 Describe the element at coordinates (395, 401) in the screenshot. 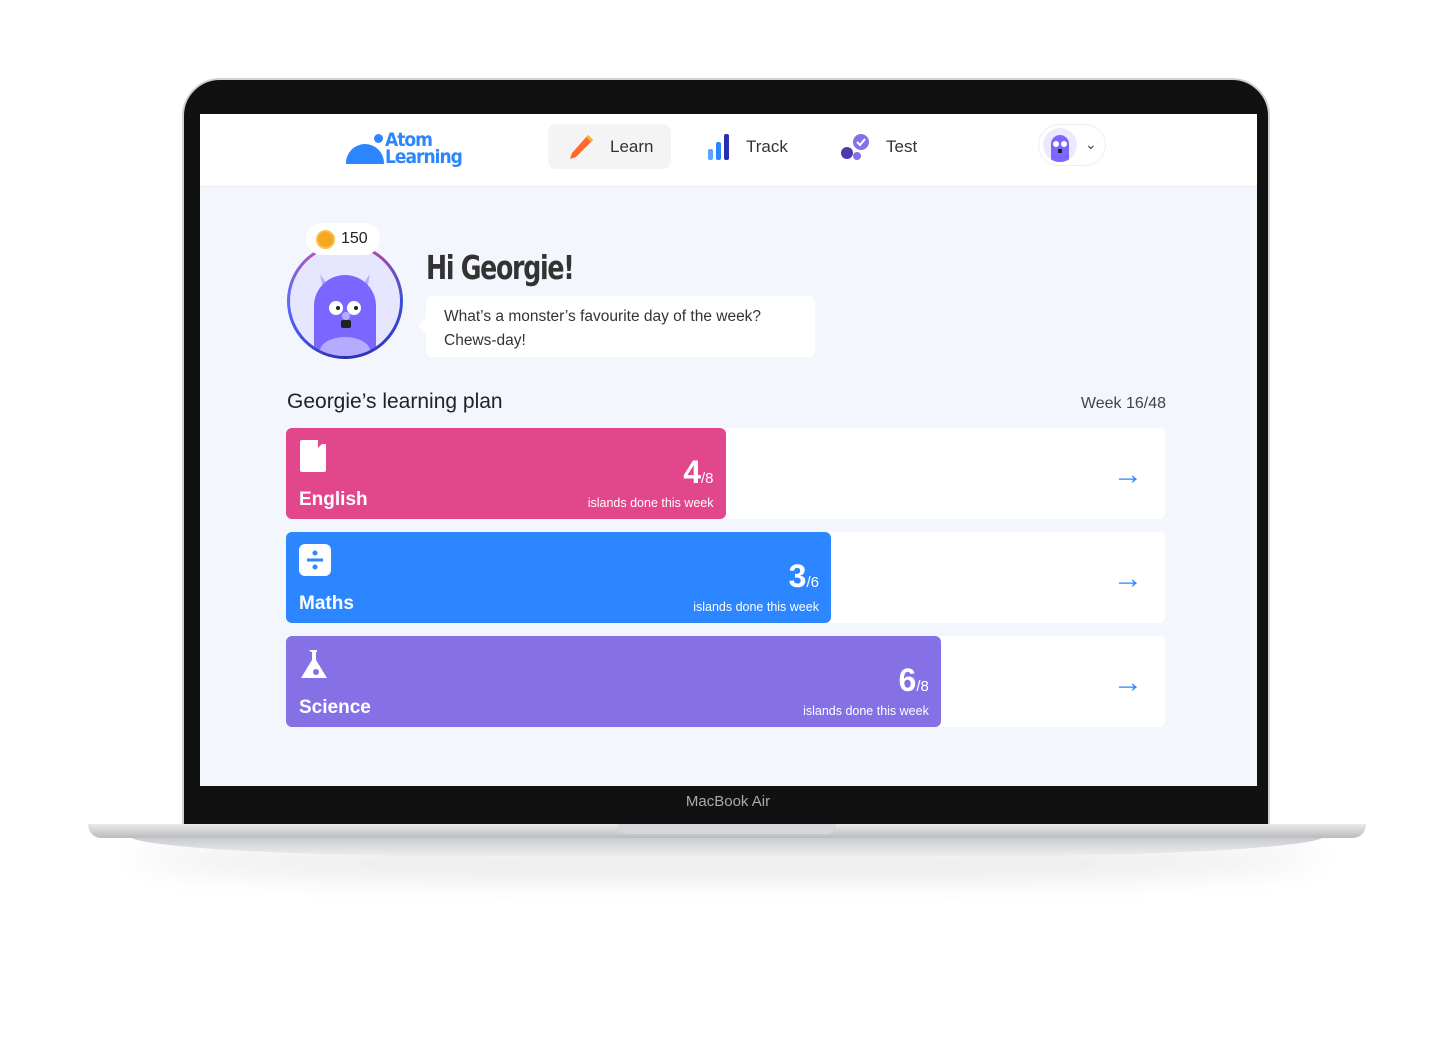

I see `plan-title: Georgie’s learning plan` at that location.